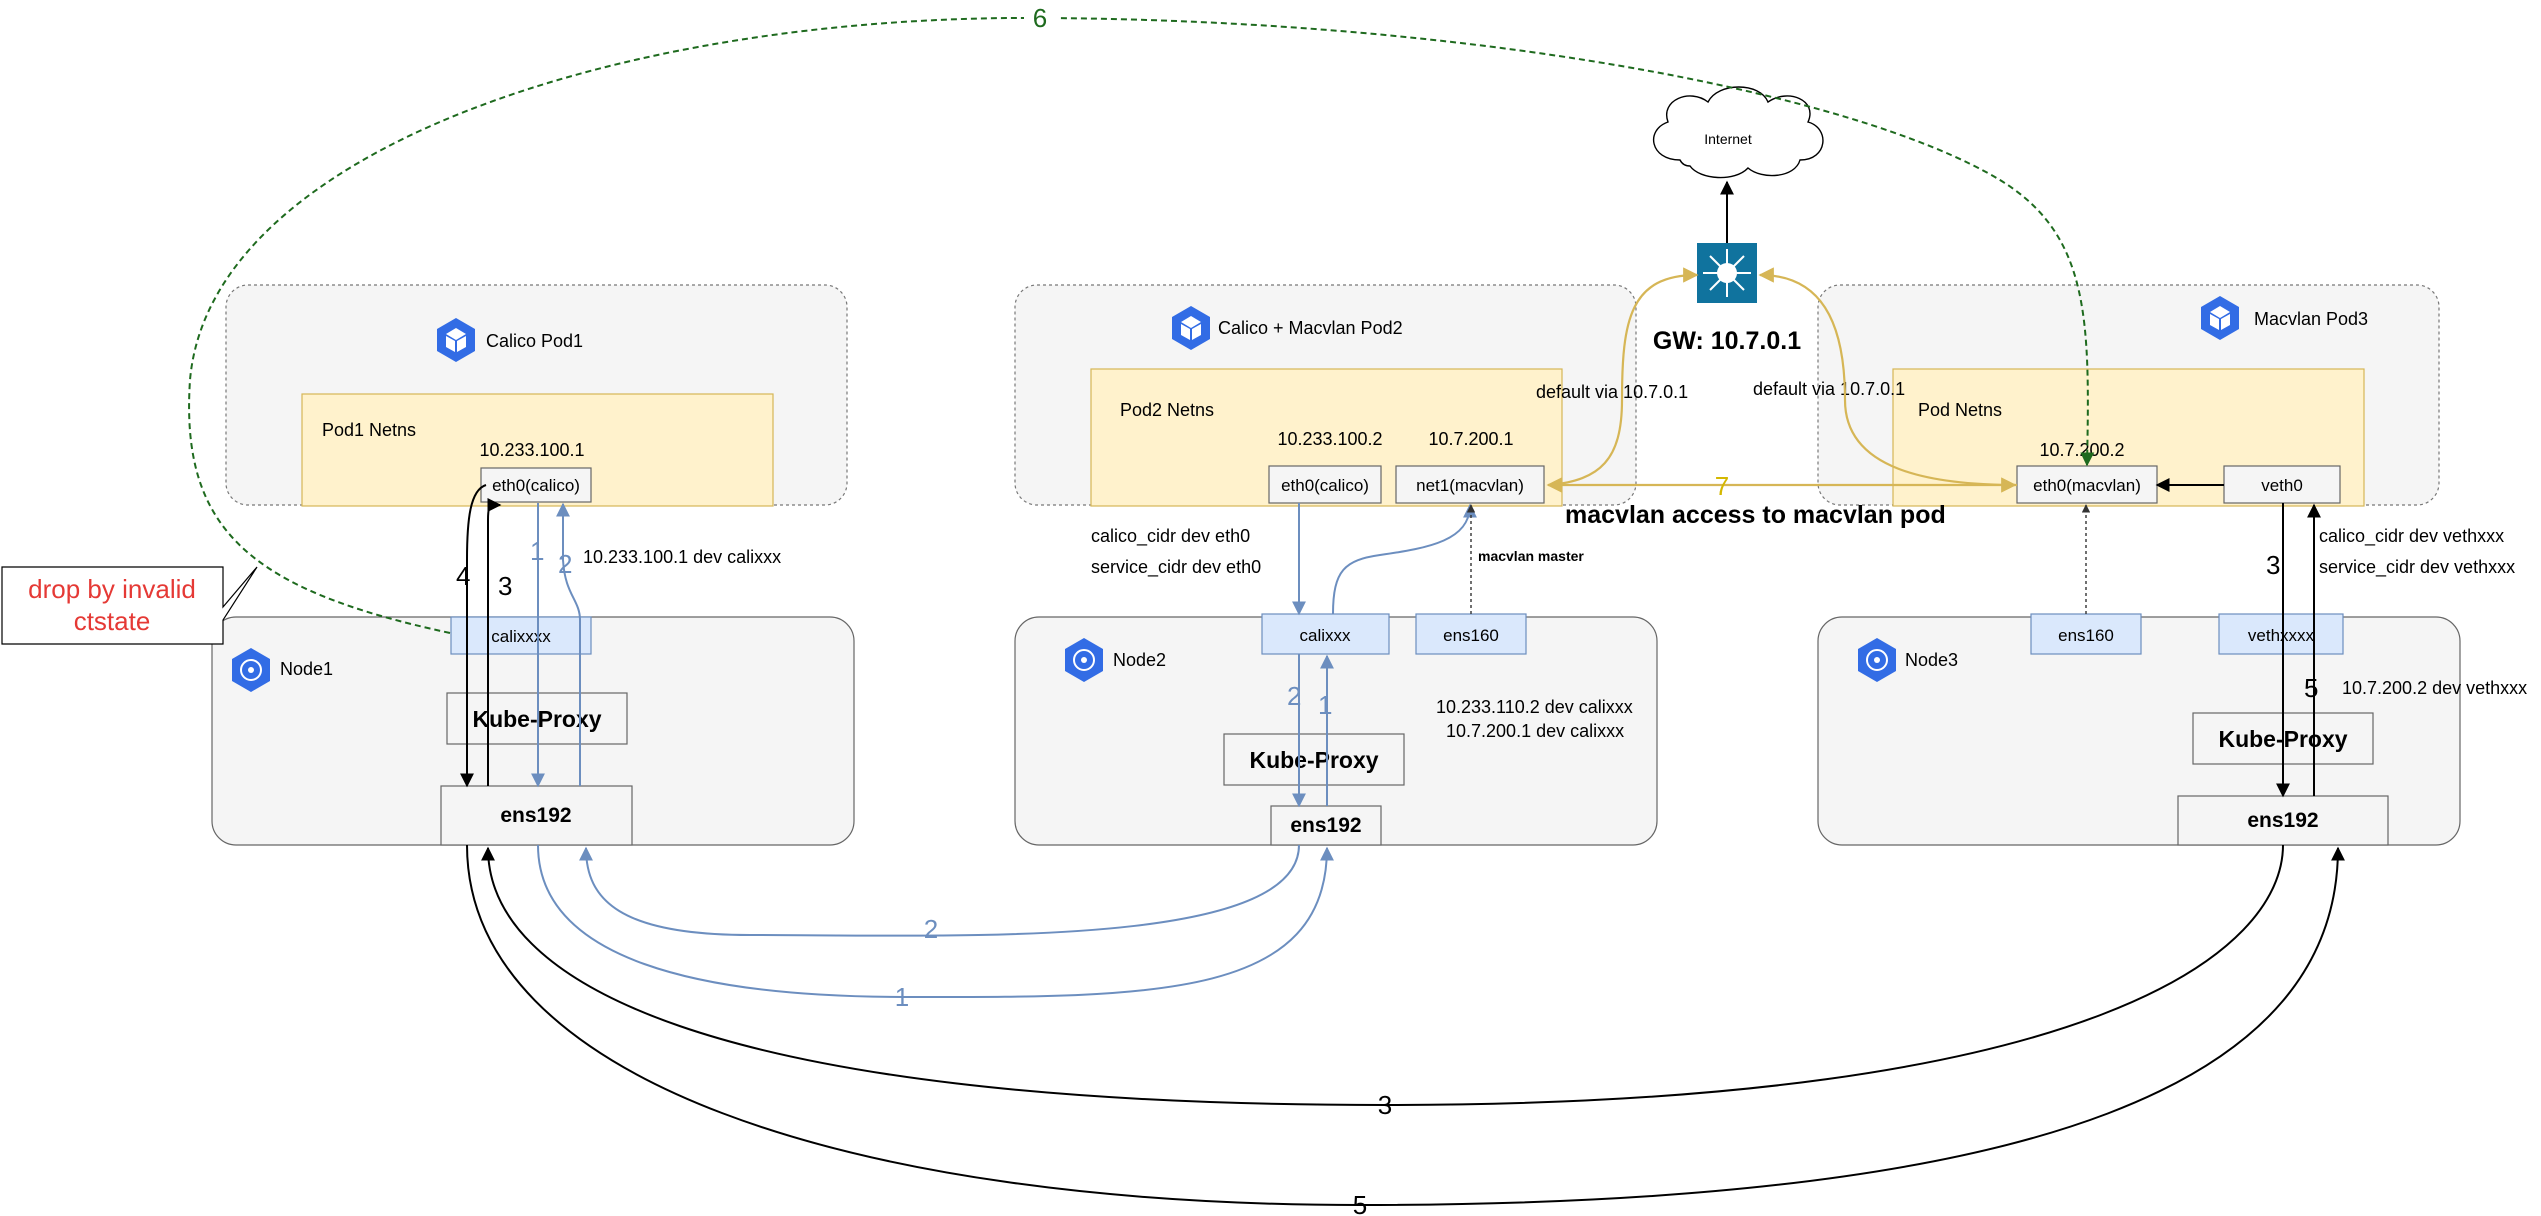  I want to click on pod3-veth0-label: veth0, so click(2282, 485).